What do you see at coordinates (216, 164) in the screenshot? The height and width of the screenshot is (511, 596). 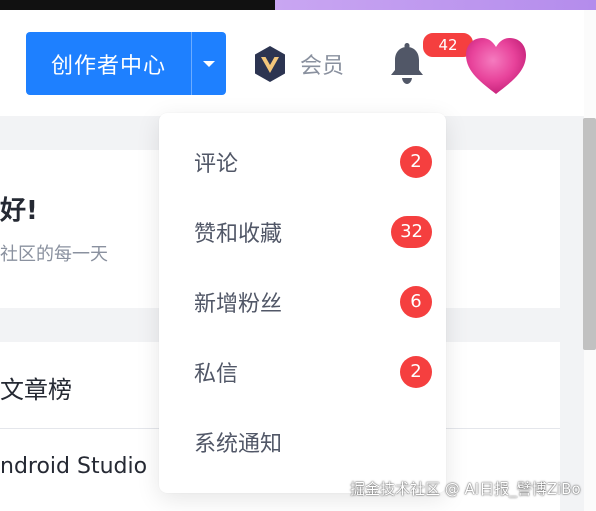 I see `menu-item-label: 评论` at bounding box center [216, 164].